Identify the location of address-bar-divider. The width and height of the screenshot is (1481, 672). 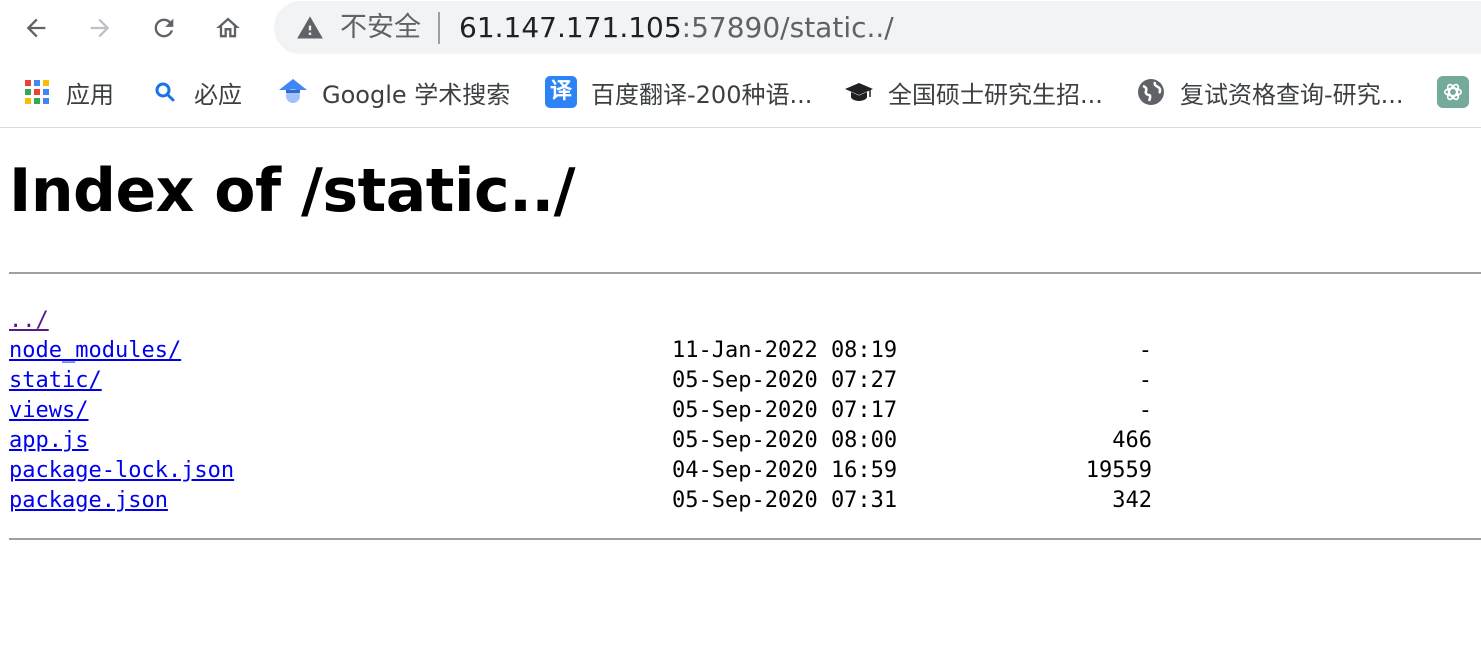
(439, 28).